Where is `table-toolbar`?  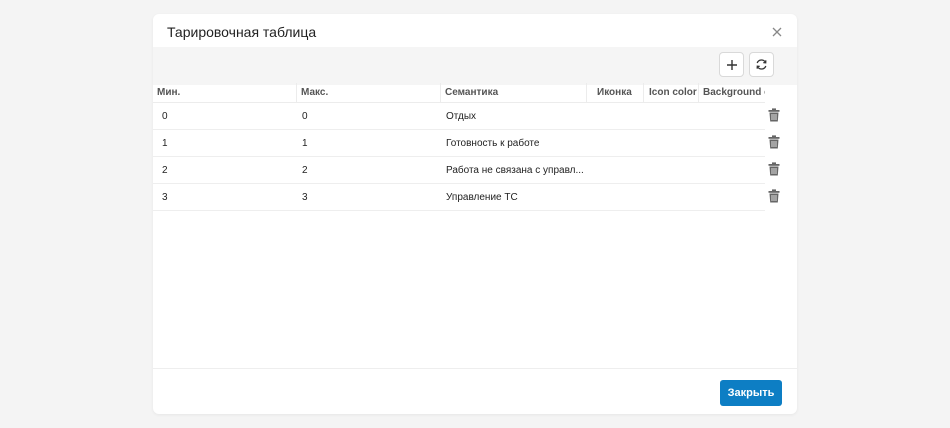 table-toolbar is located at coordinates (475, 66).